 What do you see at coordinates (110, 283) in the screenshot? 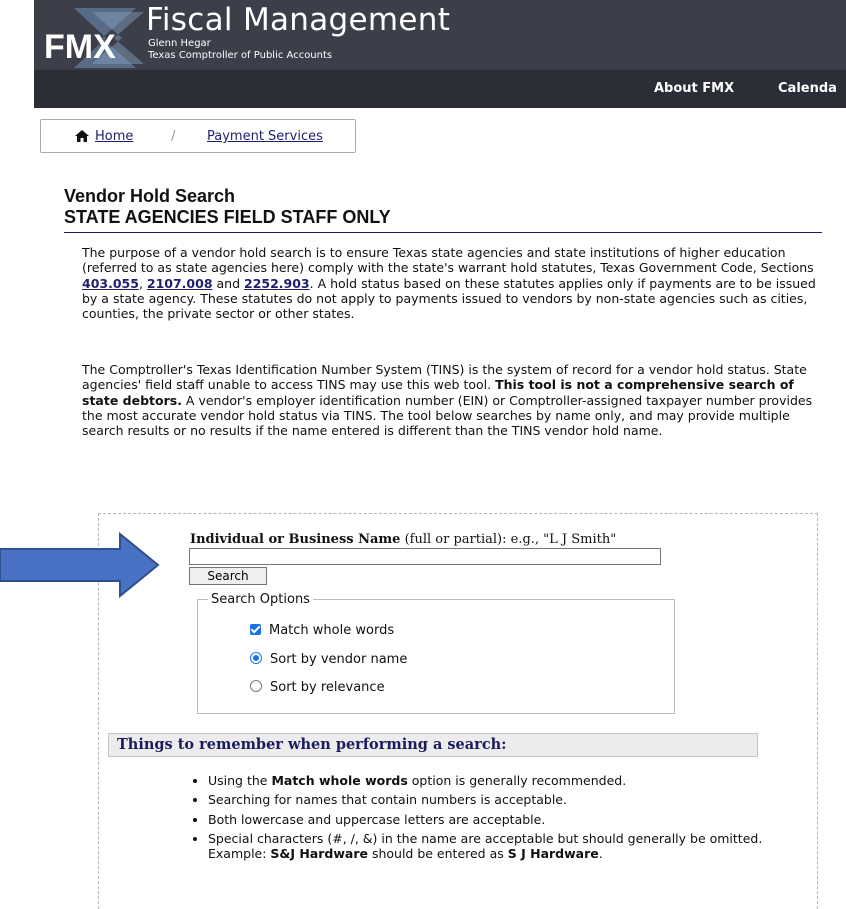
I see `statute-403-055-link: 403.055` at bounding box center [110, 283].